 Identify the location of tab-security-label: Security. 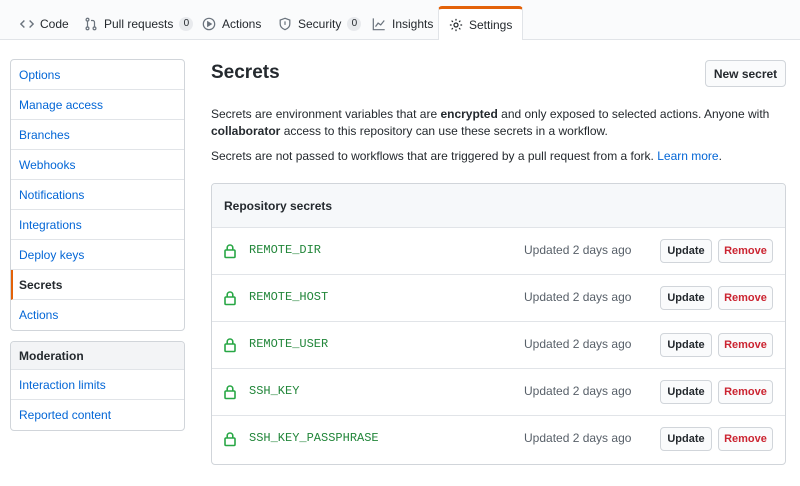
(320, 23).